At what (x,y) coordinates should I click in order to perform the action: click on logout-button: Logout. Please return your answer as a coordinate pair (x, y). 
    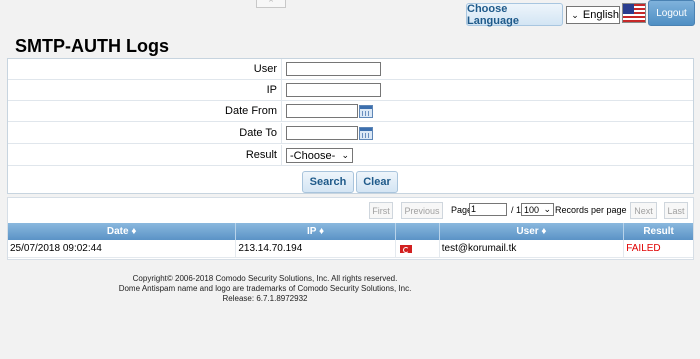
    Looking at the image, I should click on (671, 13).